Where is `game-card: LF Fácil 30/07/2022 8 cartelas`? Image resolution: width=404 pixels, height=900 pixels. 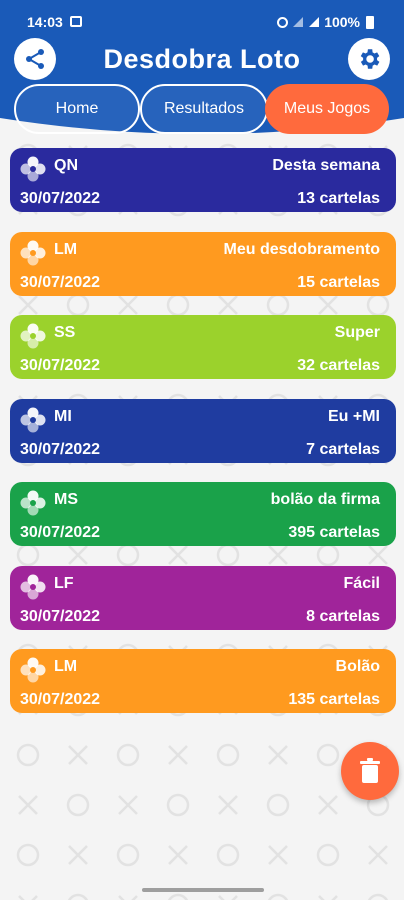 game-card: LF Fácil 30/07/2022 8 cartelas is located at coordinates (203, 597).